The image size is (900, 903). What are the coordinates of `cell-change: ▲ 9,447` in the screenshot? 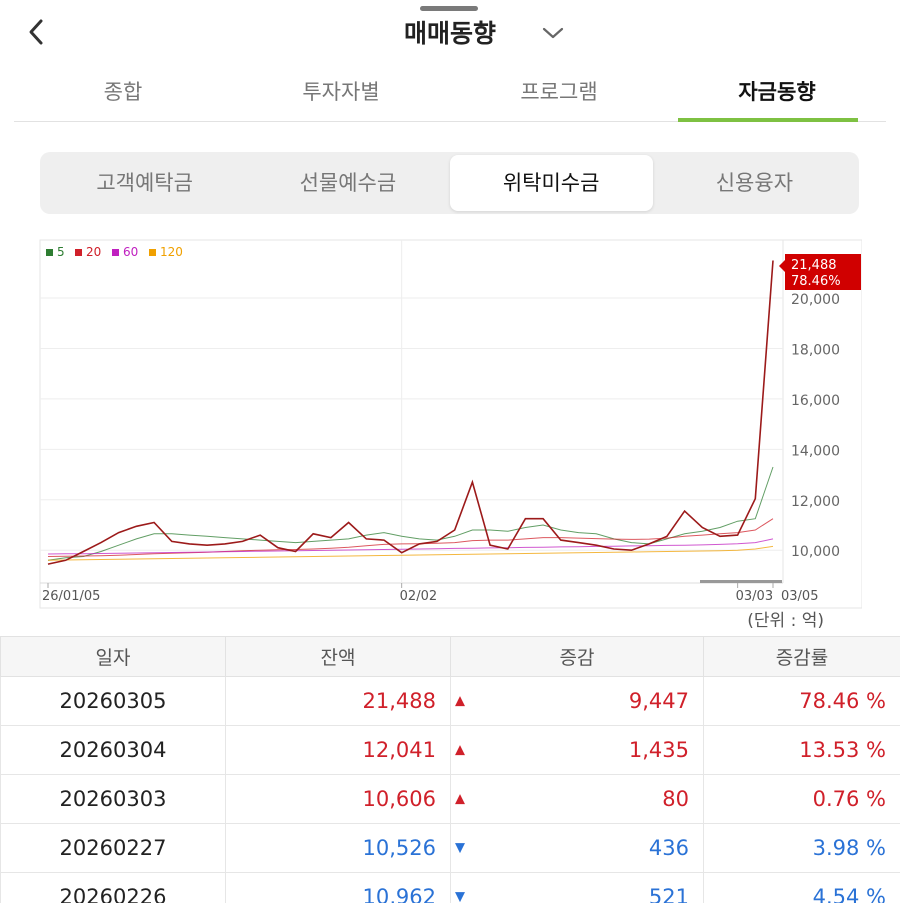 It's located at (577, 701).